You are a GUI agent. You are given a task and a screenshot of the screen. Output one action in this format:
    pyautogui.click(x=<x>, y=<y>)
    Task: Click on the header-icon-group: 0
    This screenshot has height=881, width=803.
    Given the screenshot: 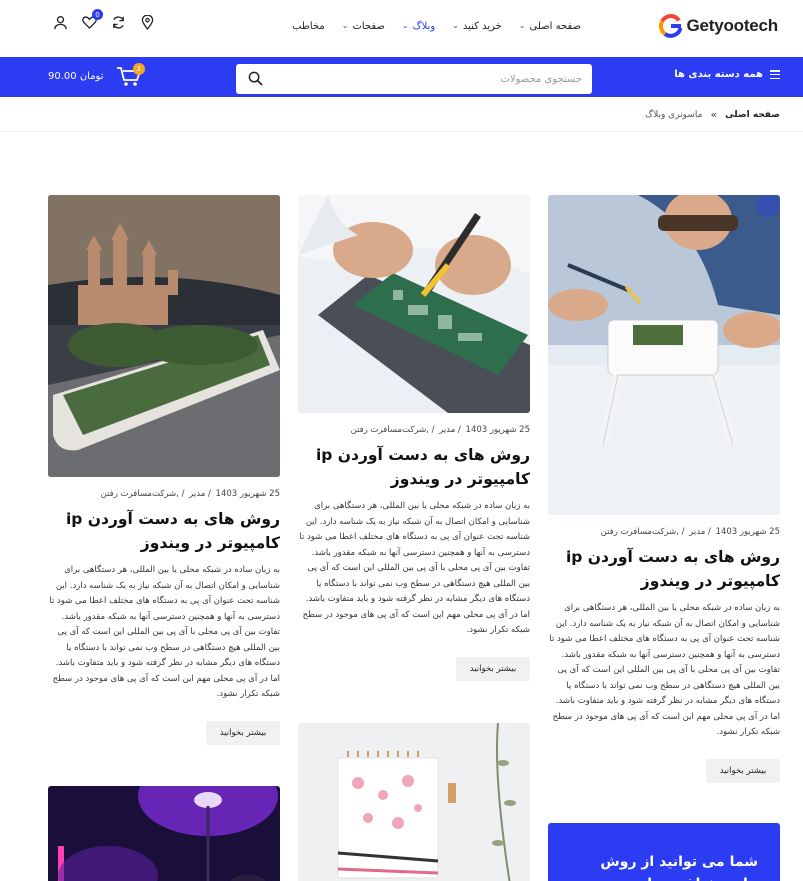 What is the action you would take?
    pyautogui.click(x=103, y=19)
    